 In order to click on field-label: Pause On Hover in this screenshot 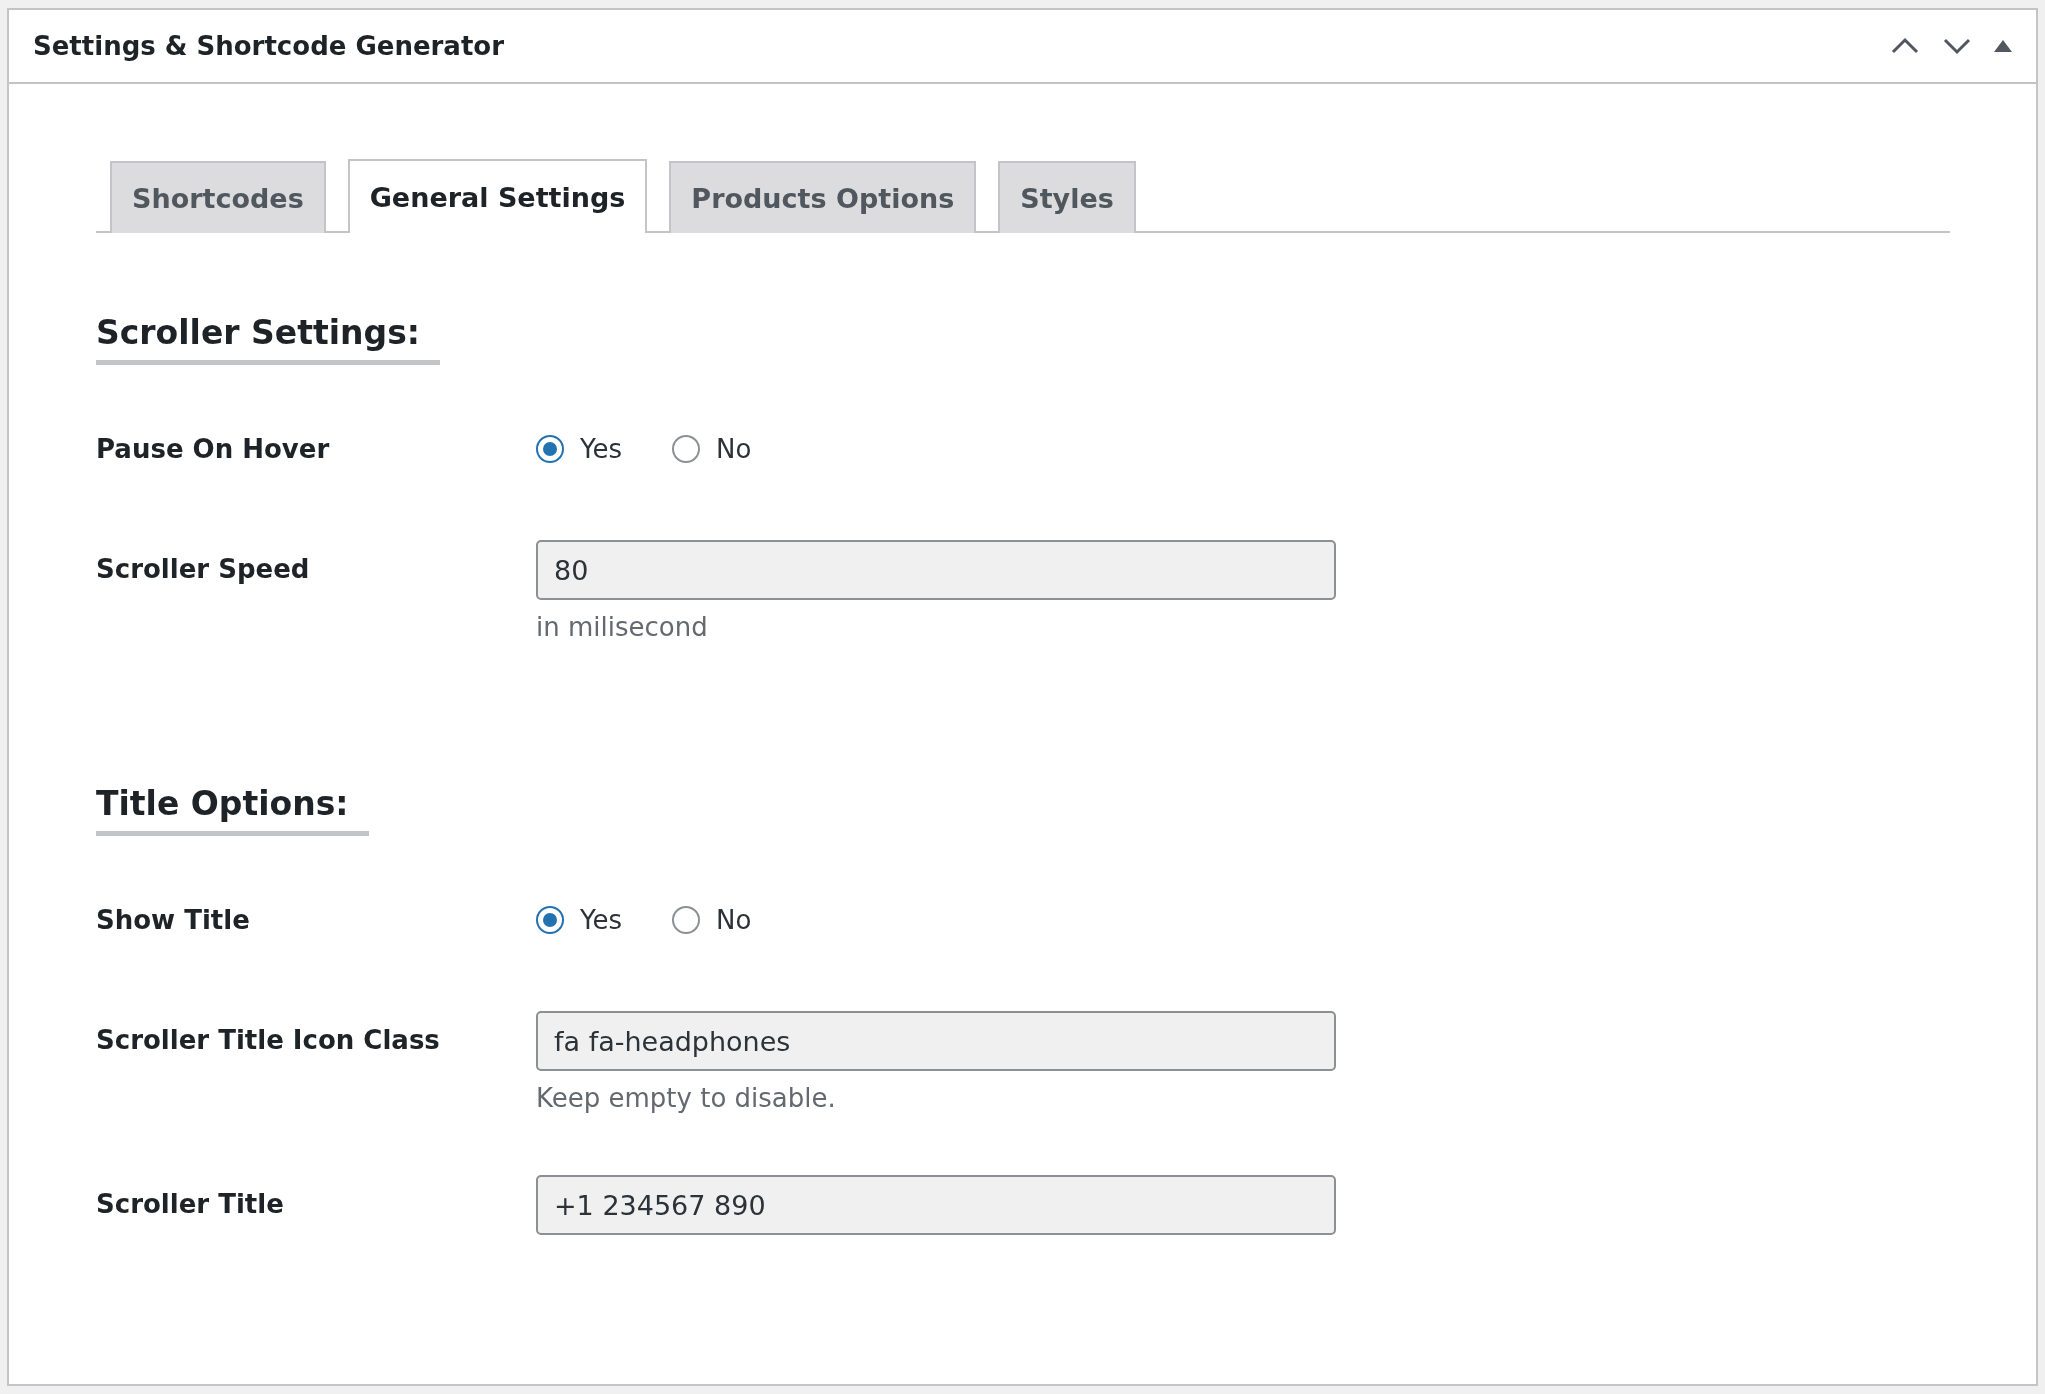, I will do `click(213, 449)`.